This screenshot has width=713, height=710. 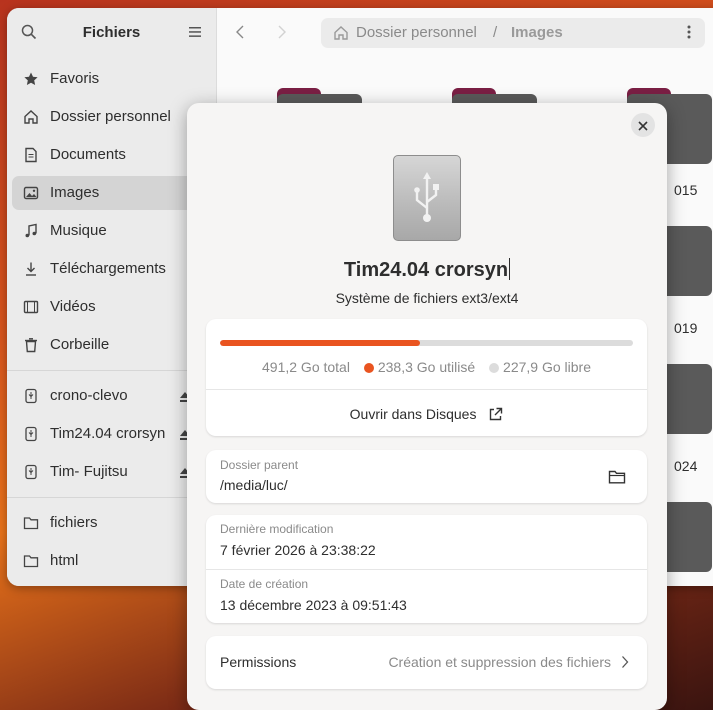 I want to click on sidebar-item-label: Favoris, so click(x=75, y=78).